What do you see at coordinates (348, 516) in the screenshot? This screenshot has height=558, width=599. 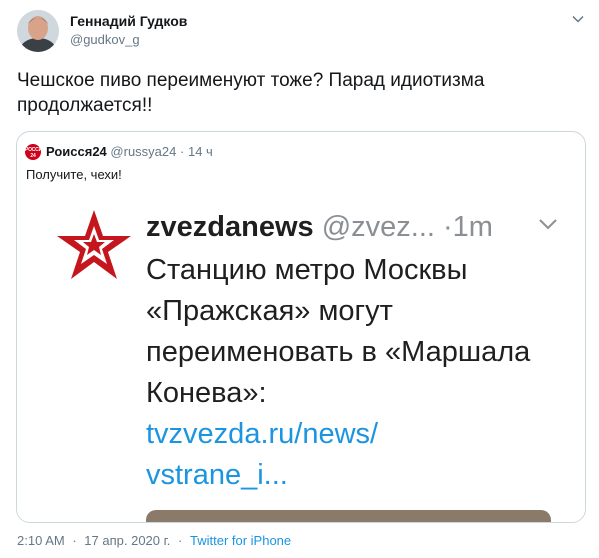 I see `inner-post-media-strip` at bounding box center [348, 516].